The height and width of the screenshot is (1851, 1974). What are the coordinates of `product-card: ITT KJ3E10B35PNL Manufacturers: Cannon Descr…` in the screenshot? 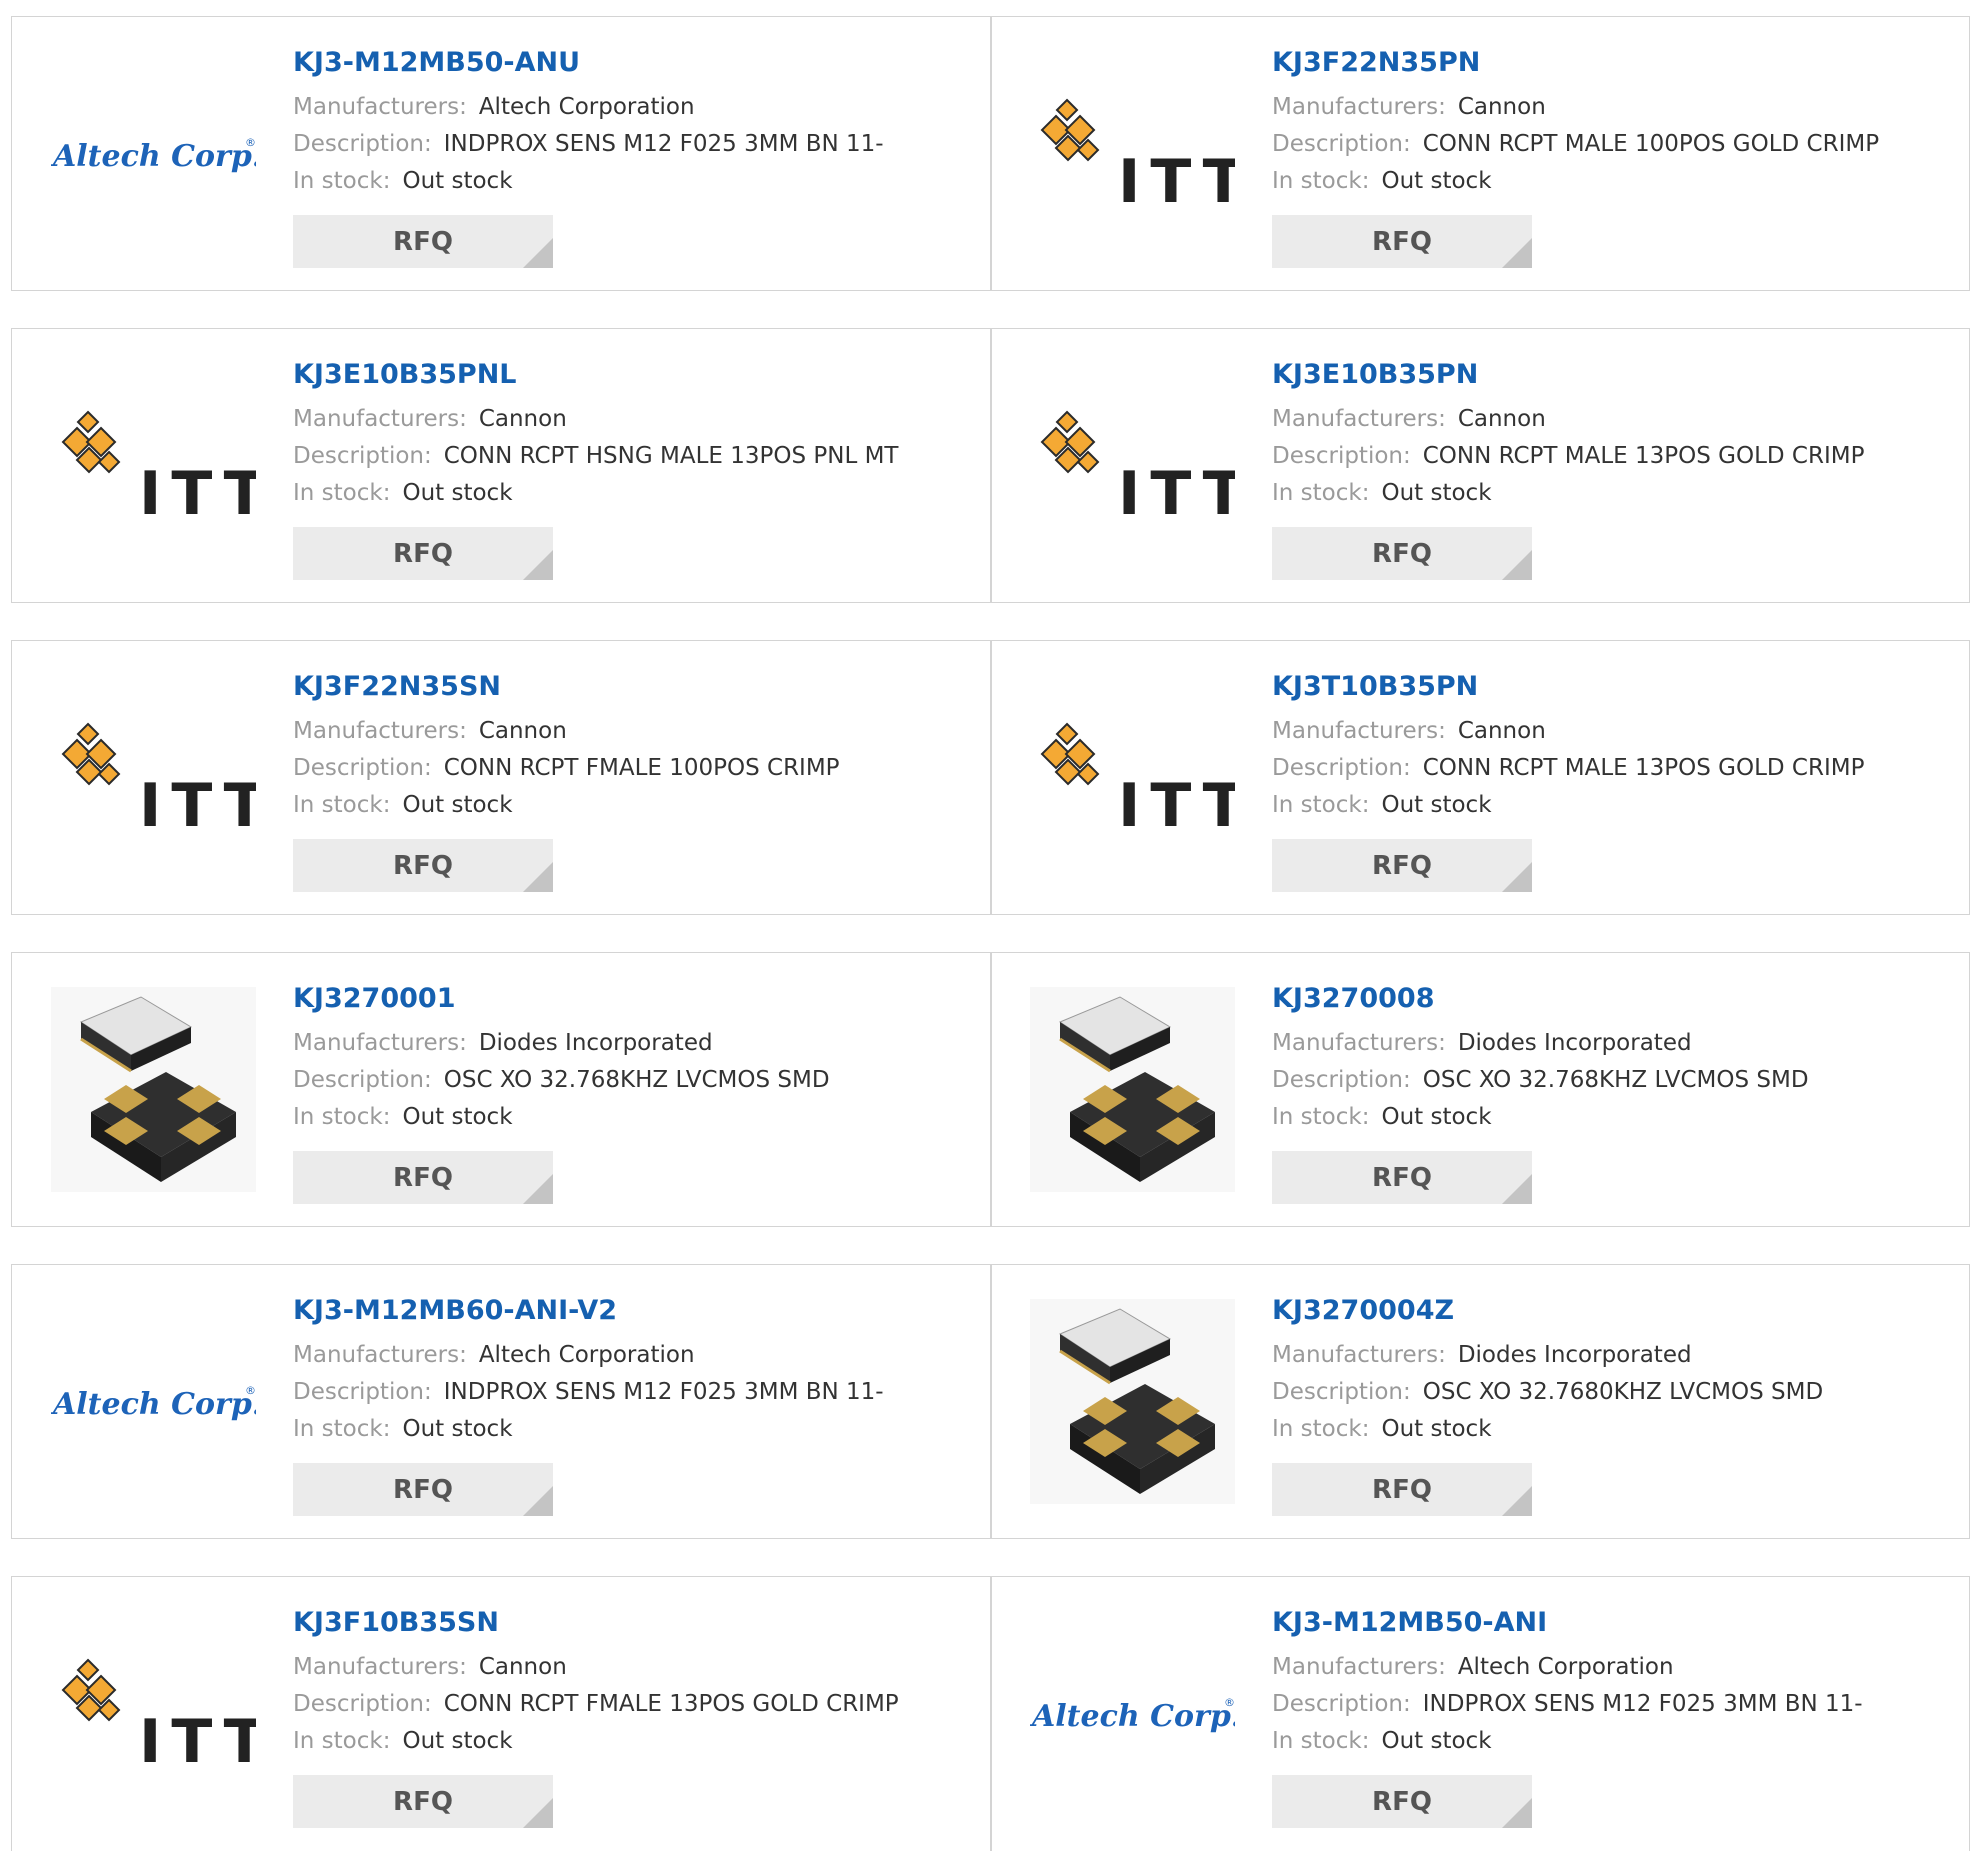 It's located at (501, 465).